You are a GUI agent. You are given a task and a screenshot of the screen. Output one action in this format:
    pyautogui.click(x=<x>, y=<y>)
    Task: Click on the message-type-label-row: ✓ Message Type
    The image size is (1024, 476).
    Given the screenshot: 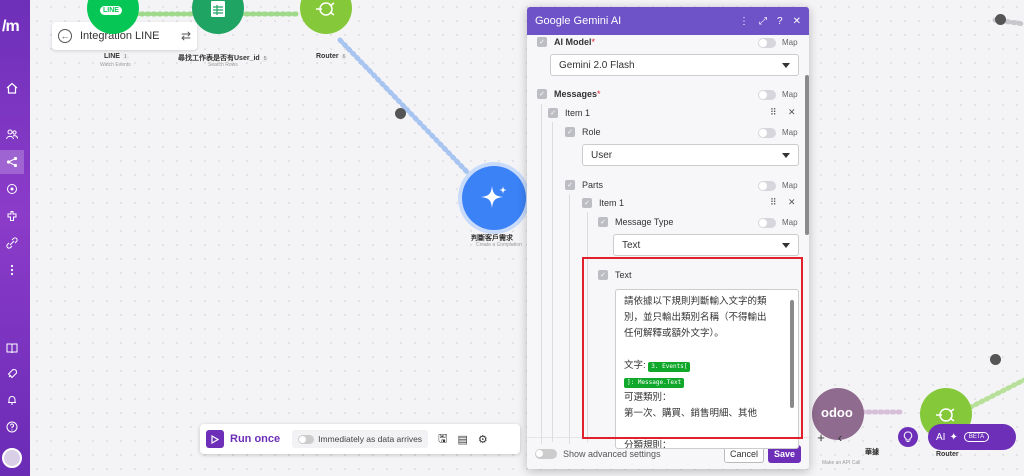 What is the action you would take?
    pyautogui.click(x=635, y=222)
    